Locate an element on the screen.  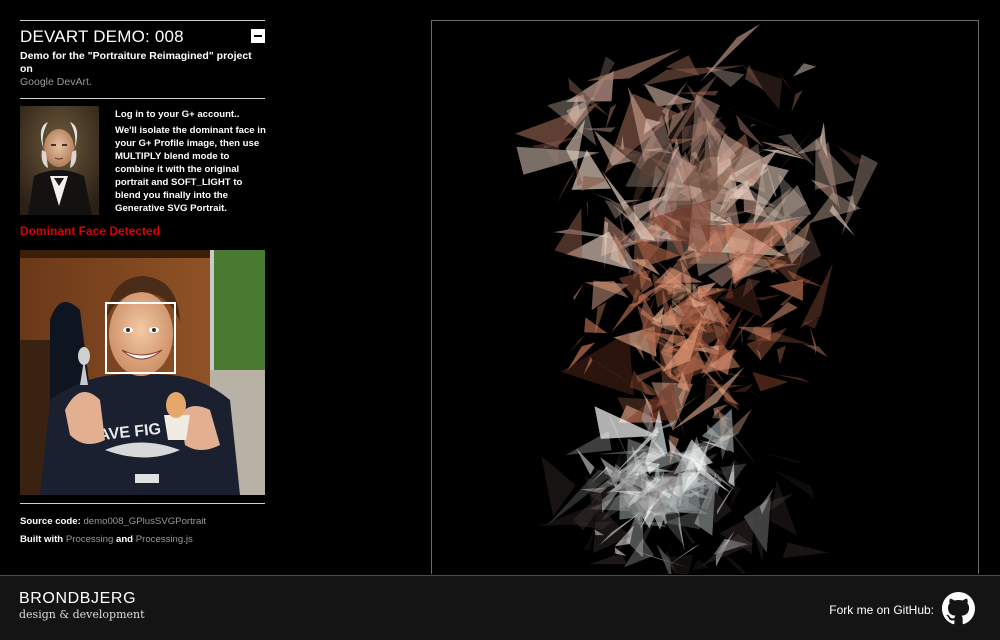
detection-status: Dominant Face Detected is located at coordinates (90, 231).